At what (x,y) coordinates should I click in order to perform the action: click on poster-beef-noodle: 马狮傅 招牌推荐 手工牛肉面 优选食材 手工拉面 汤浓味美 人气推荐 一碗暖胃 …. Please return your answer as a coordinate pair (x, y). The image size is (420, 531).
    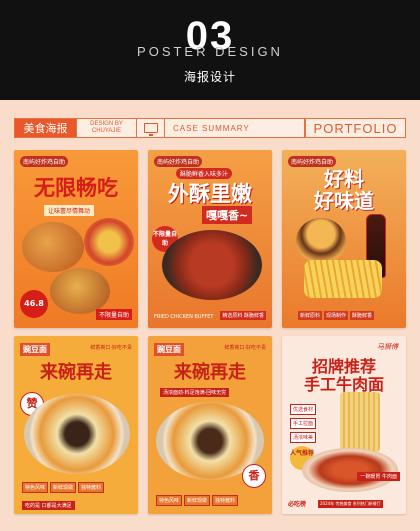
    Looking at the image, I should click on (344, 425).